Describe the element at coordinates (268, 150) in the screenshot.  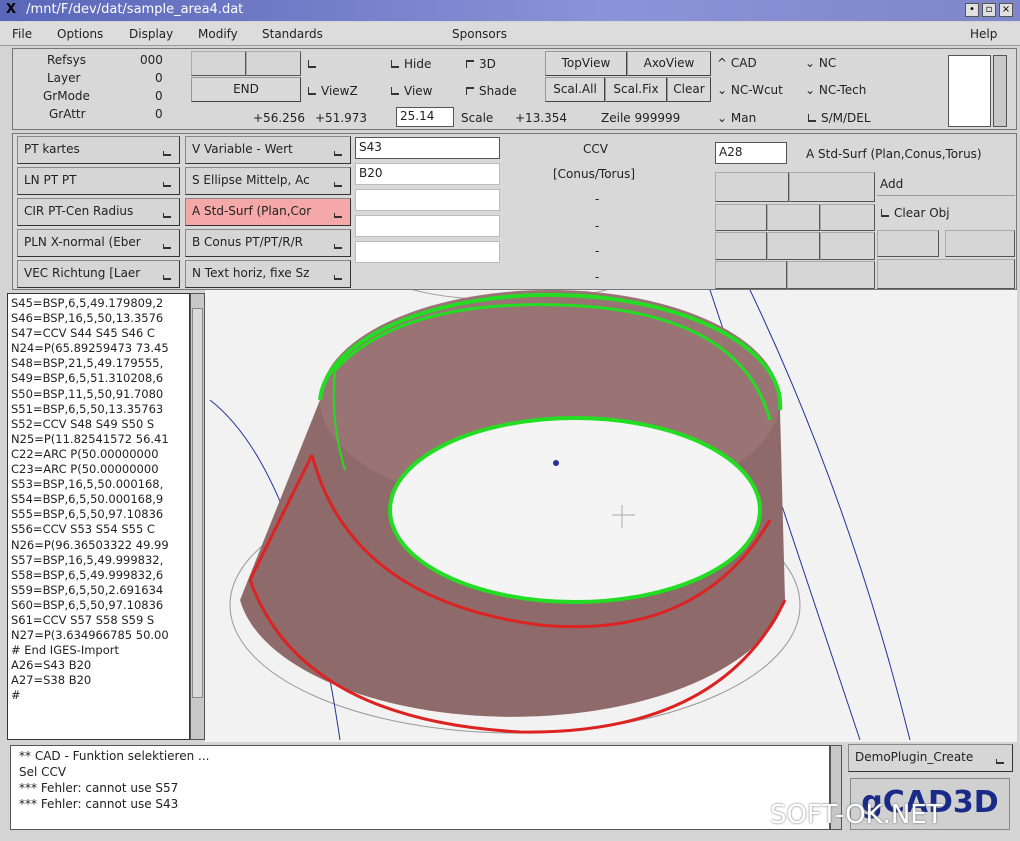
I see `variable-select: V Variable - Wert` at that location.